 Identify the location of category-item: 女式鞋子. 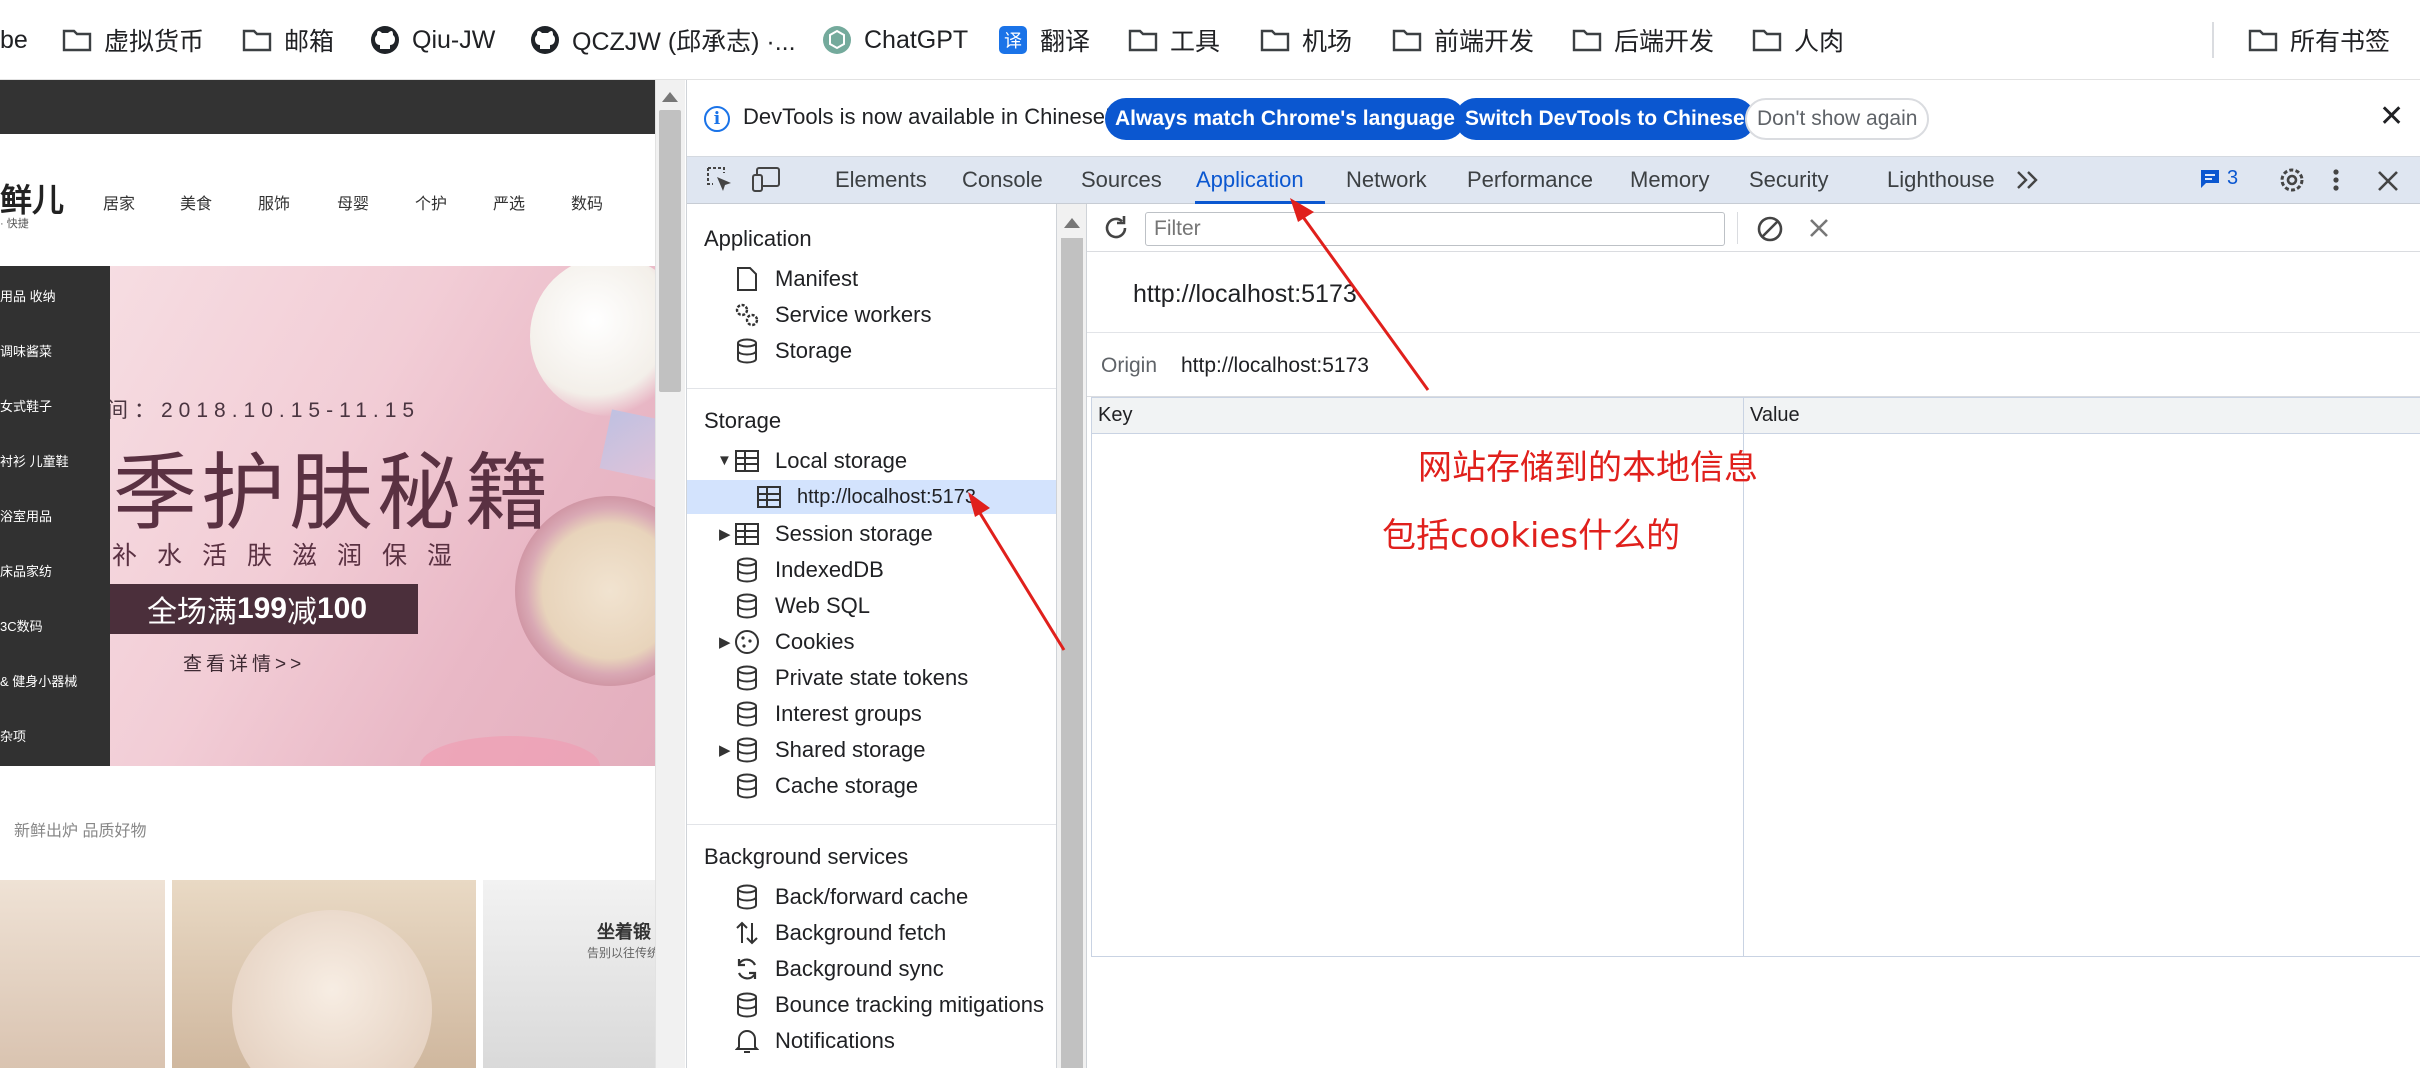
(26, 405).